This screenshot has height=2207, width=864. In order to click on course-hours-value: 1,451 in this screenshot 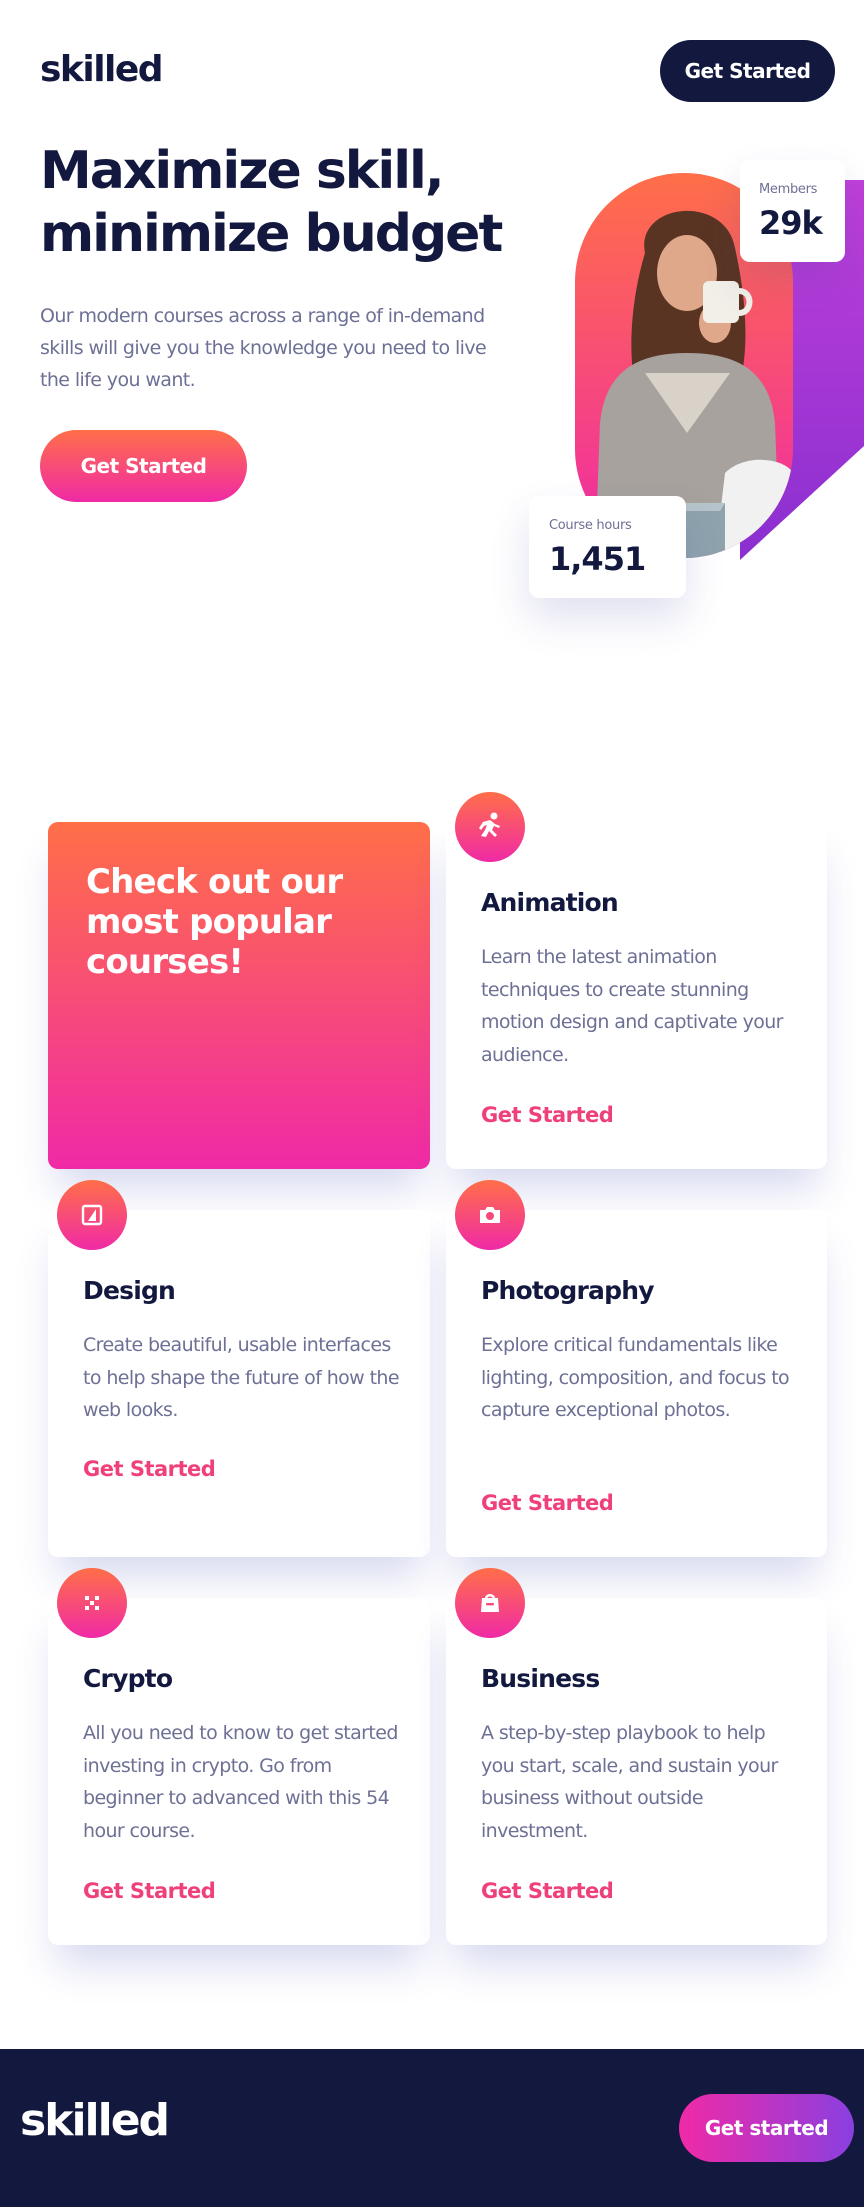, I will do `click(597, 559)`.